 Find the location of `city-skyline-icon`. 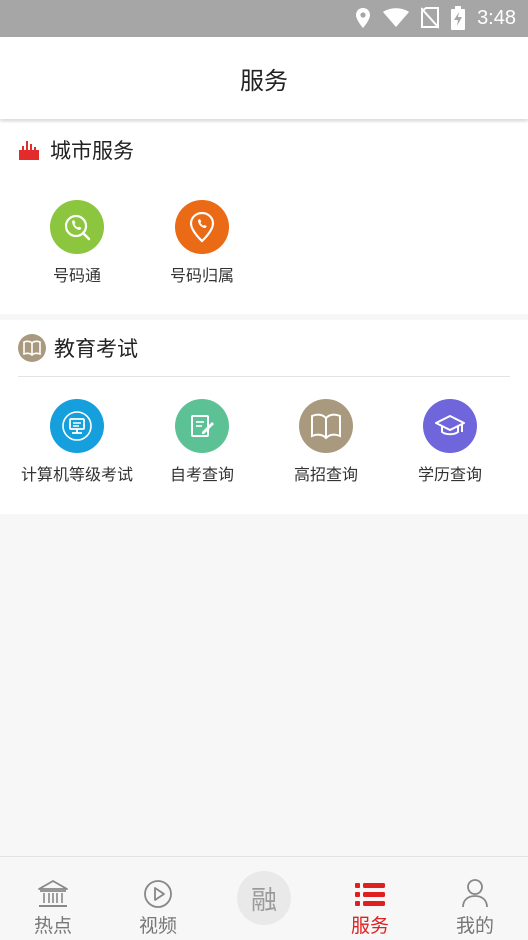

city-skyline-icon is located at coordinates (29, 150).